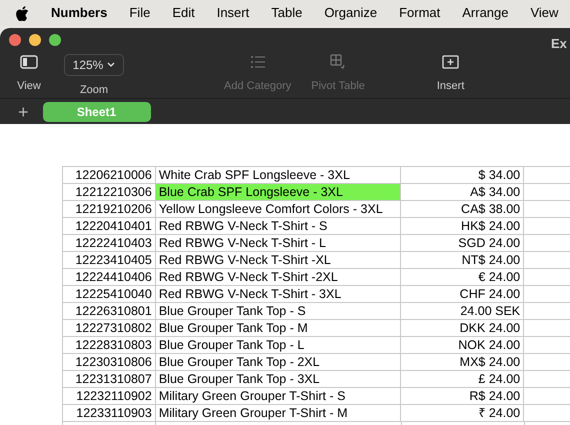 This screenshot has height=425, width=570. I want to click on table-cell: 12212210306, so click(109, 192).